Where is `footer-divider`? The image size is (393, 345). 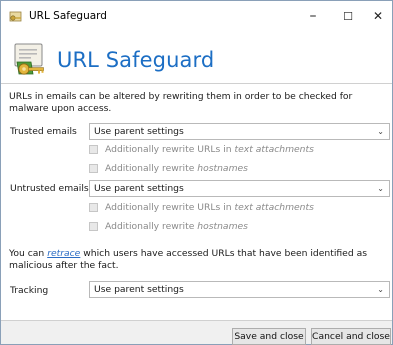
footer-divider is located at coordinates (196, 320).